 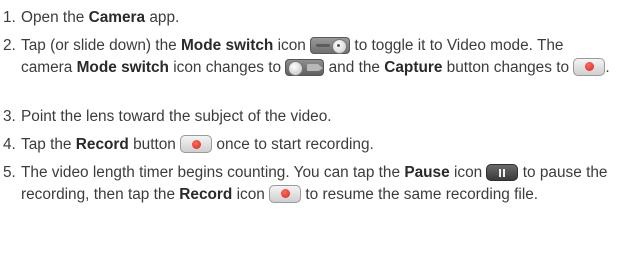 What do you see at coordinates (330, 45) in the screenshot?
I see `mode-switch-icon` at bounding box center [330, 45].